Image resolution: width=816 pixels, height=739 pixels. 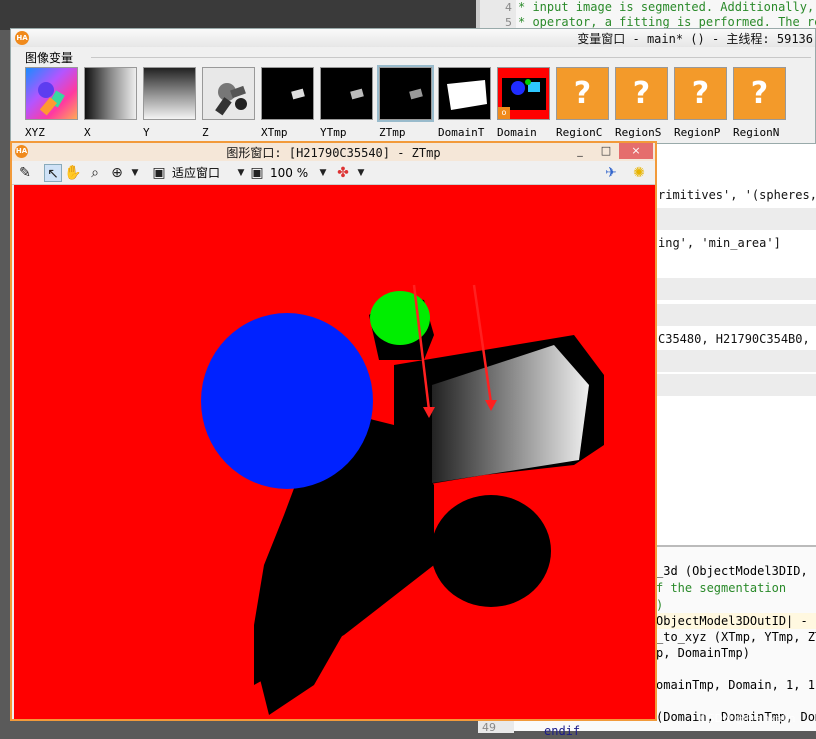 What do you see at coordinates (638, 132) in the screenshot?
I see `thumb-label: RegionS` at bounding box center [638, 132].